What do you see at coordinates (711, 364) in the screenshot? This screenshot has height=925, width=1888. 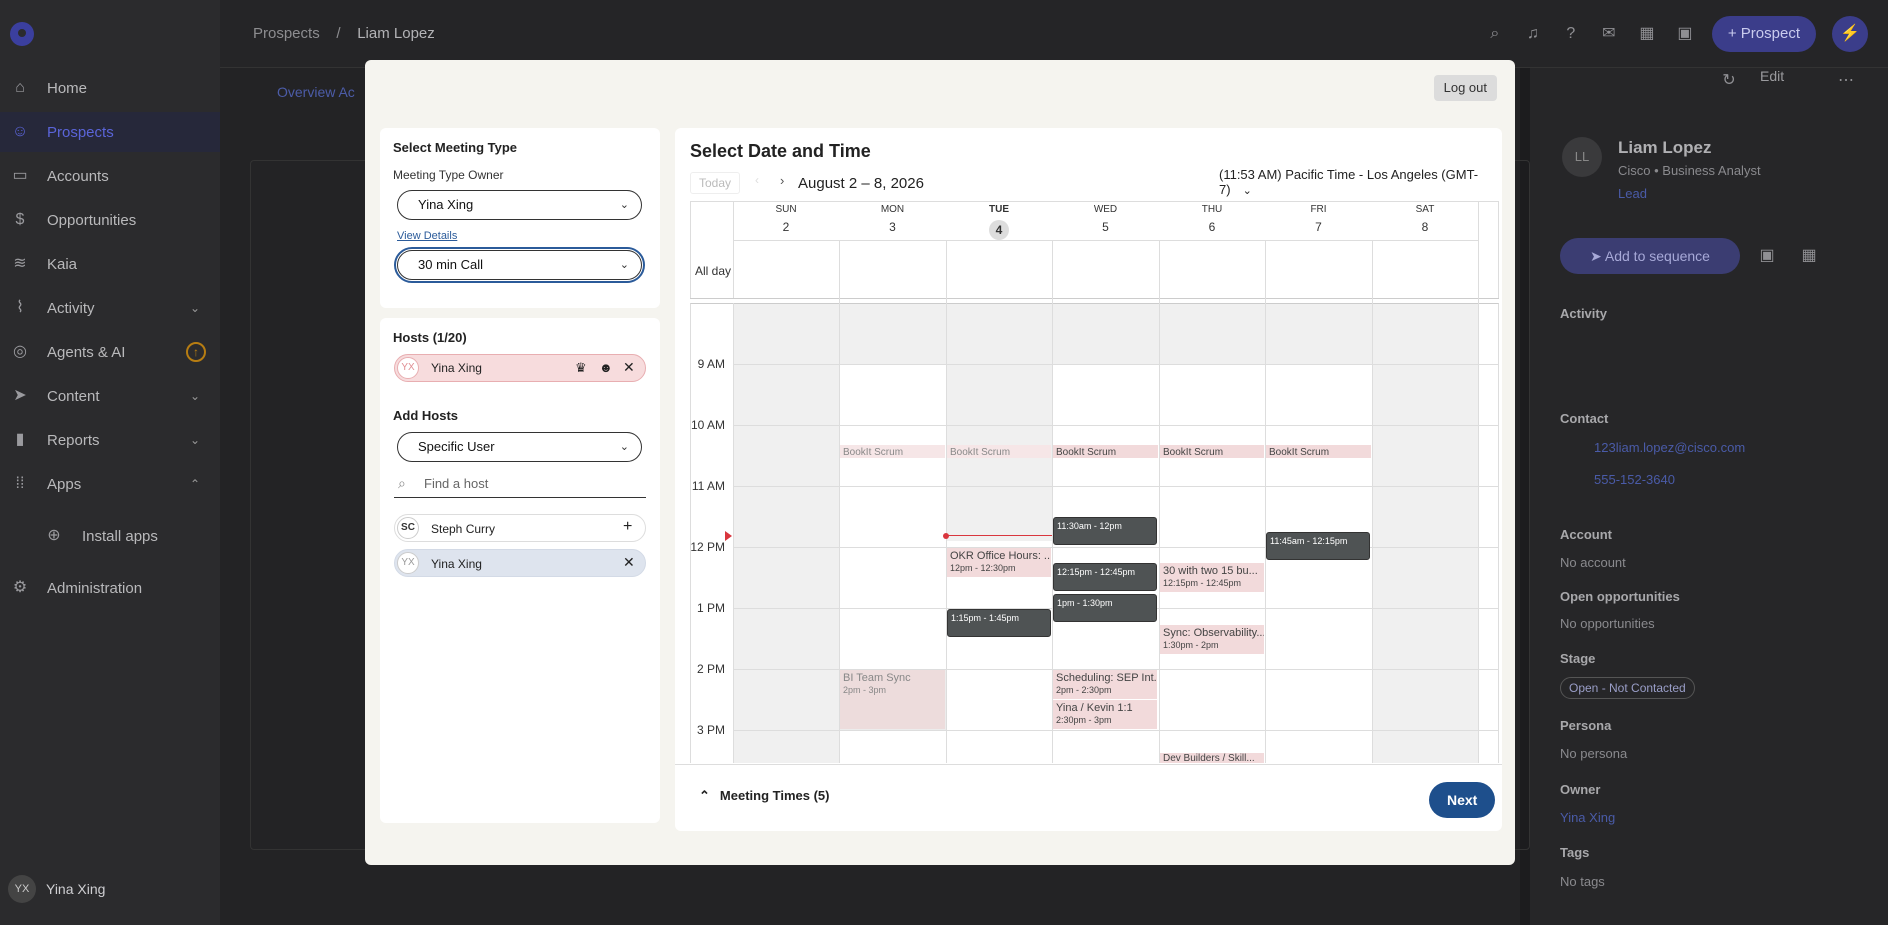 I see `time-label: 9 AM` at bounding box center [711, 364].